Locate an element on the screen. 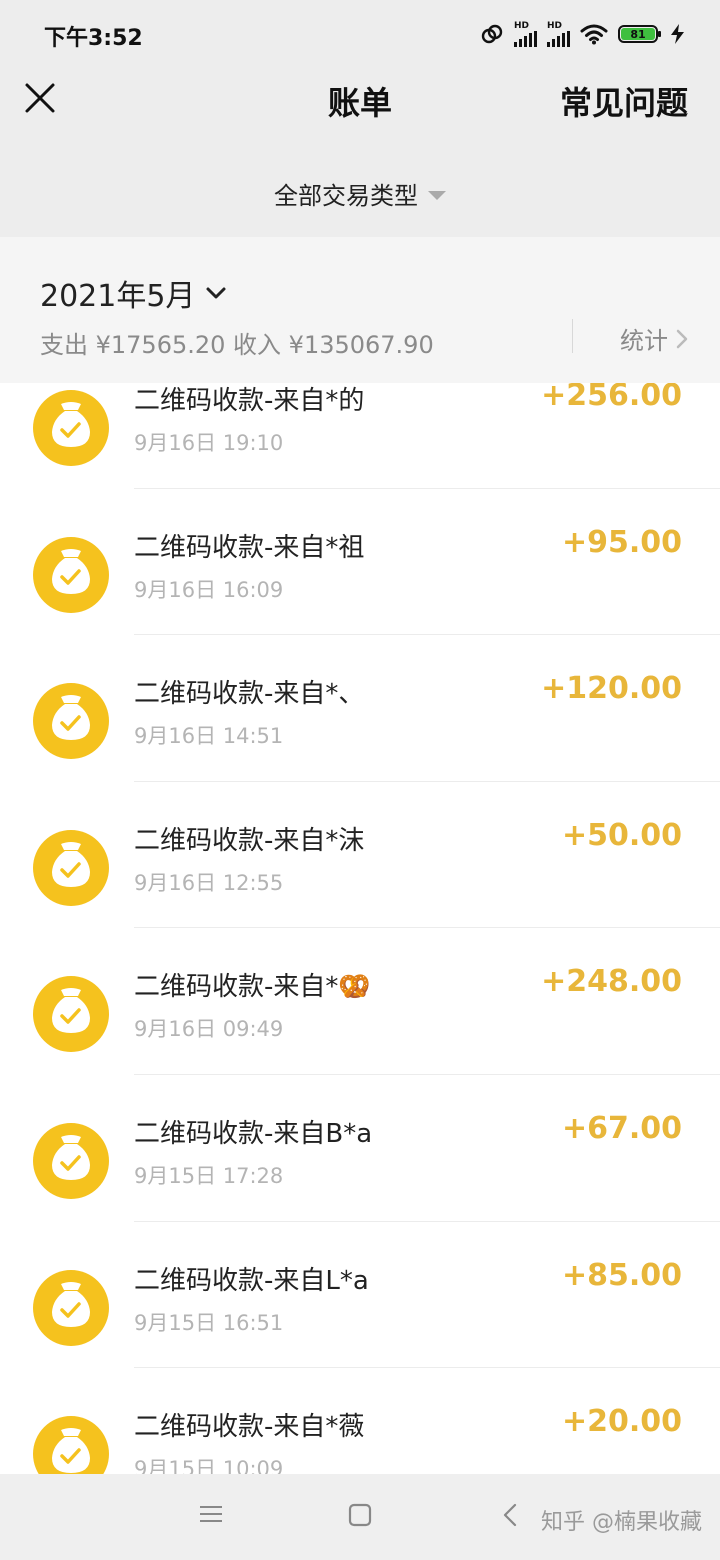 This screenshot has height=1560, width=720. transaction-title: 二维码收款-来自*的 is located at coordinates (249, 401).